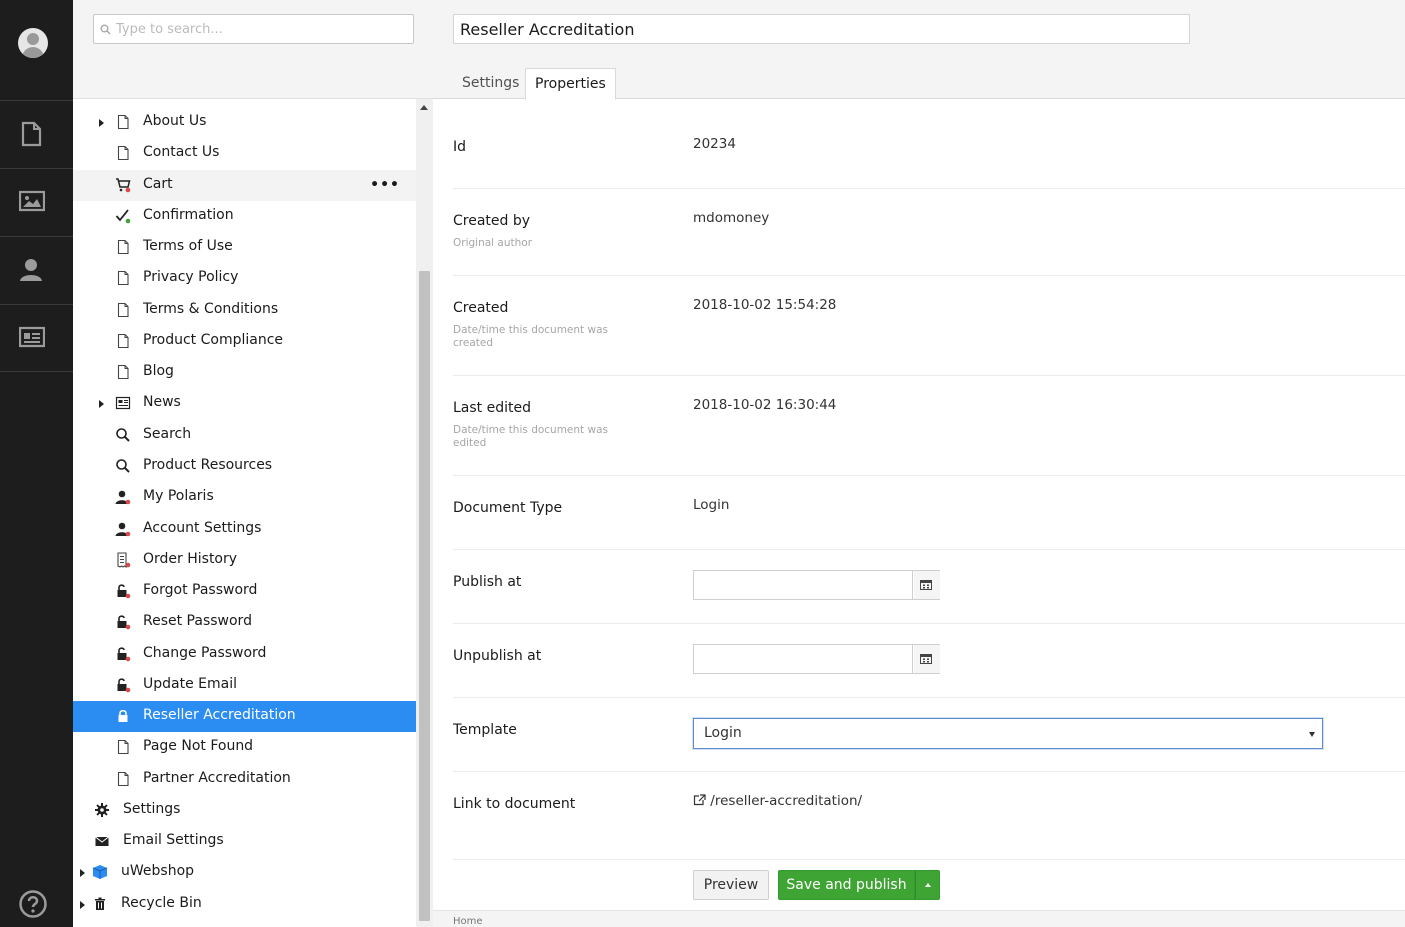 The image size is (1405, 927). What do you see at coordinates (100, 904) in the screenshot?
I see `trash-icon` at bounding box center [100, 904].